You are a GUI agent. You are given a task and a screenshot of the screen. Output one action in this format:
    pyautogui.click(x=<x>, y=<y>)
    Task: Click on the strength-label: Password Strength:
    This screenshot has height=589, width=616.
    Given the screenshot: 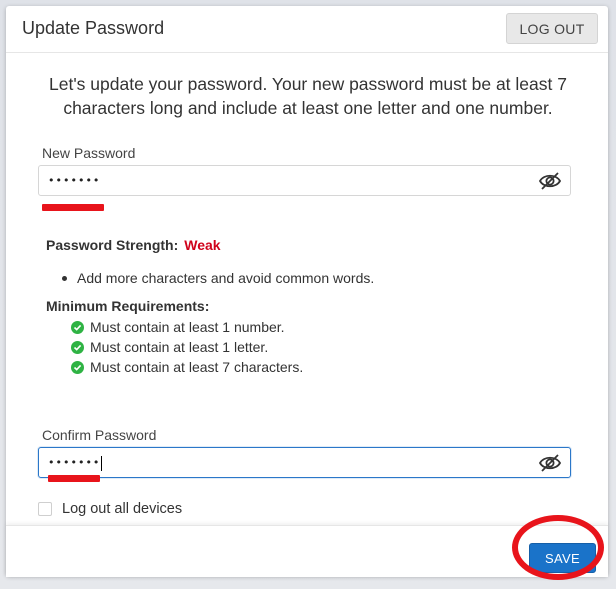 What is the action you would take?
    pyautogui.click(x=112, y=245)
    